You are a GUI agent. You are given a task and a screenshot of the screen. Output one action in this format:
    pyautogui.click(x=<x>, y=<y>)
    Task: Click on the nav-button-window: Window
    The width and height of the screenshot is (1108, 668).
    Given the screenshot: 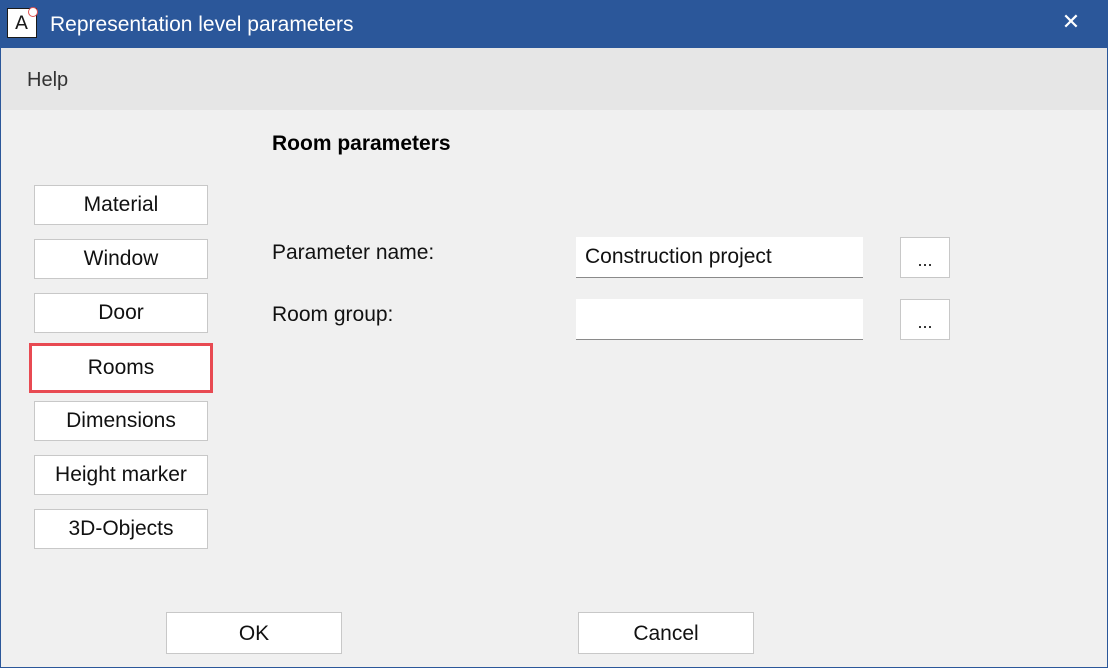 What is the action you would take?
    pyautogui.click(x=121, y=259)
    